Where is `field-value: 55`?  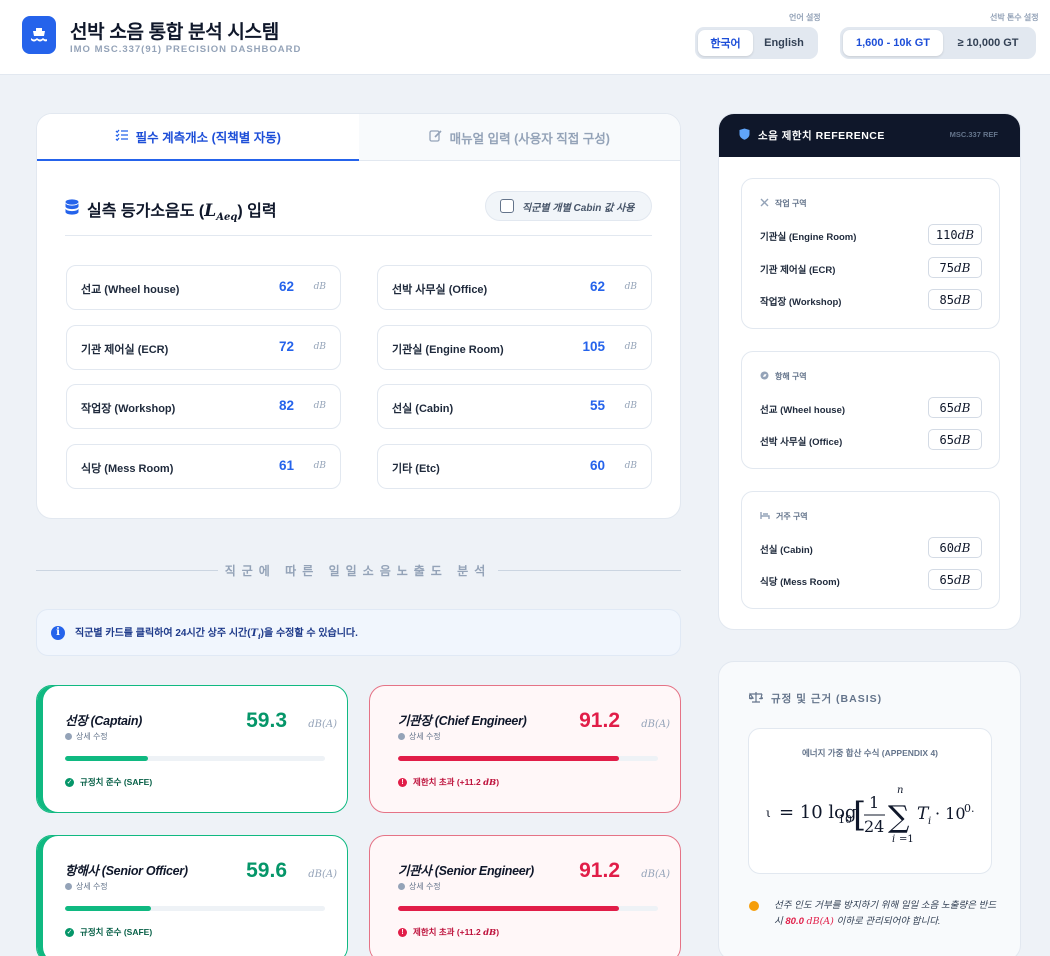
field-value: 55 is located at coordinates (597, 405).